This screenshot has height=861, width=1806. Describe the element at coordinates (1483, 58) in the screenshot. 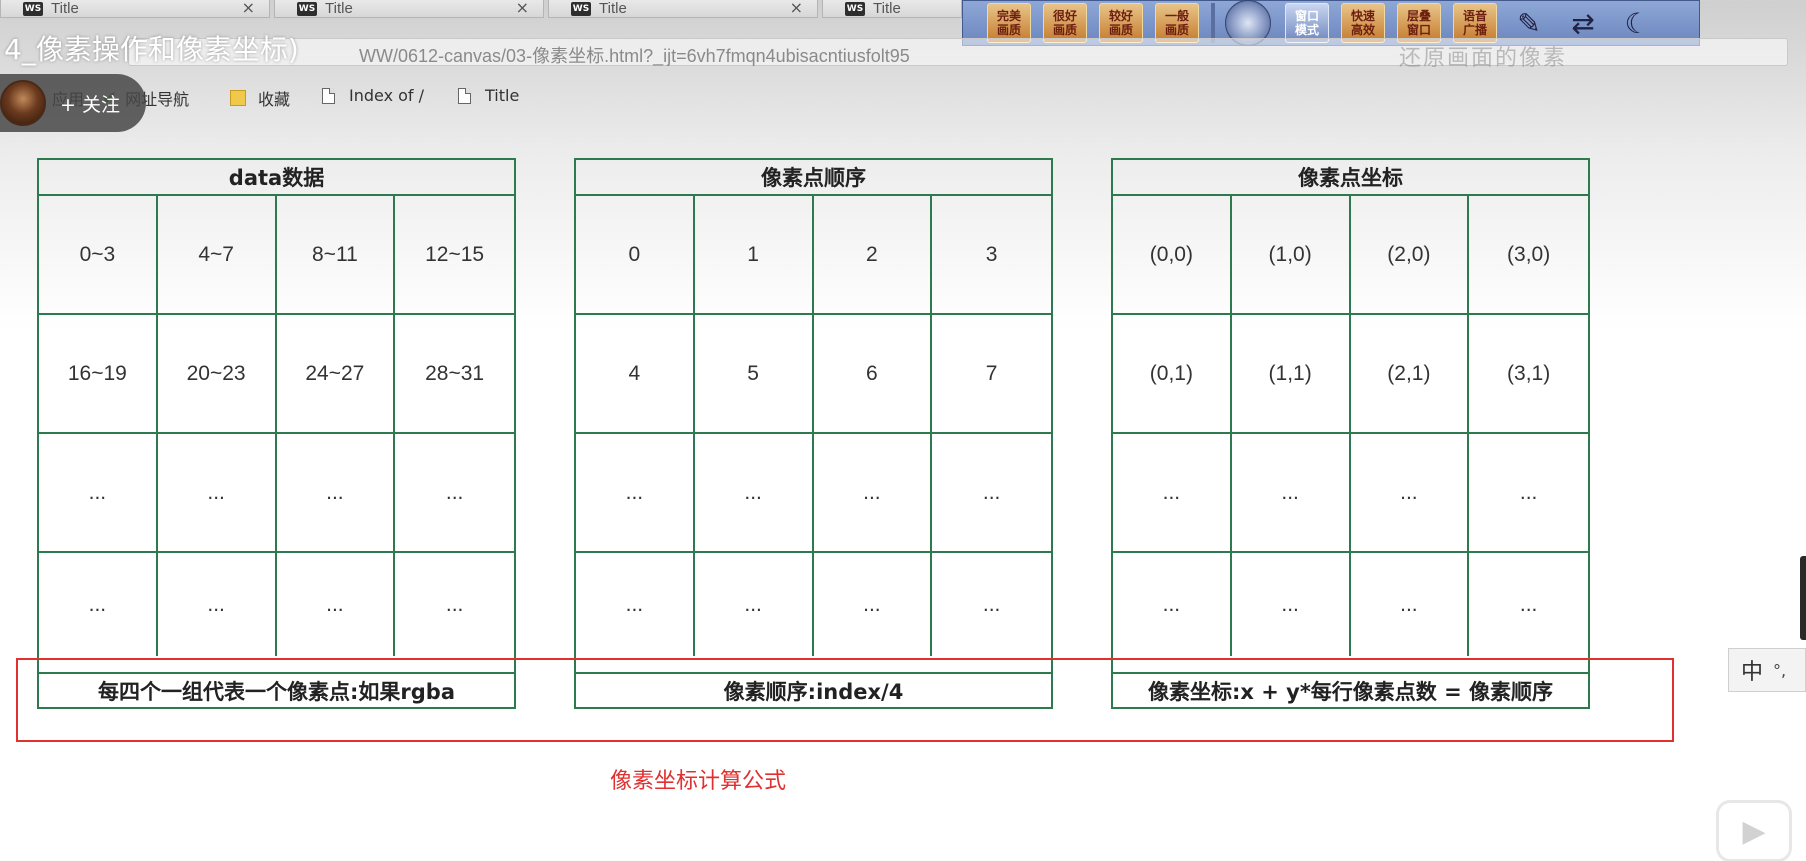

I see `watermark-text: 还原画面的像素` at that location.